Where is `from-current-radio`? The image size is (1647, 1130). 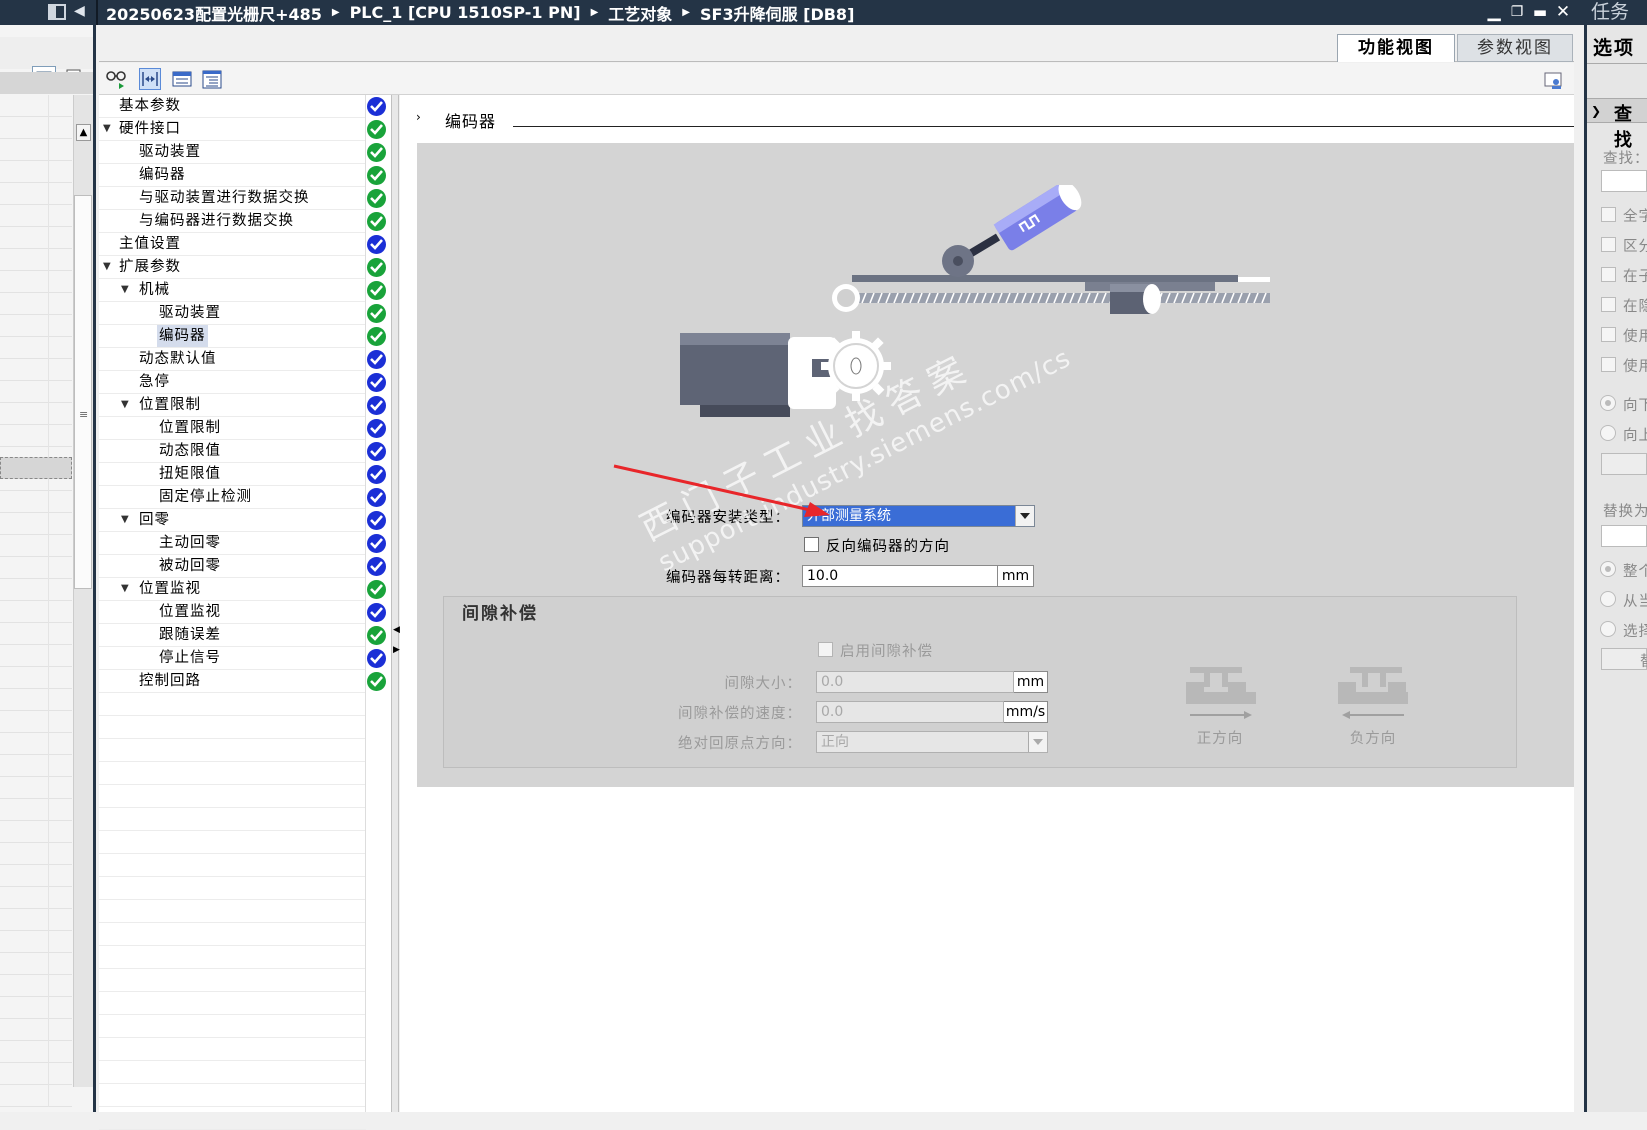
from-current-radio is located at coordinates (1608, 599).